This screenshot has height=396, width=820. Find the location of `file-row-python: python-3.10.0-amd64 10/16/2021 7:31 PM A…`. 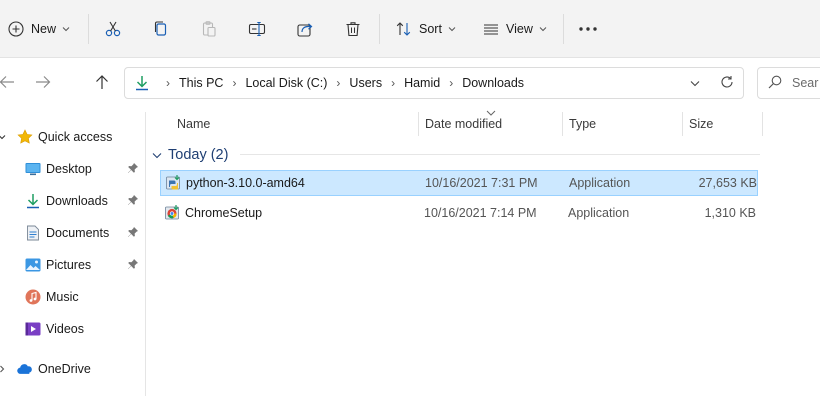

file-row-python: python-3.10.0-amd64 10/16/2021 7:31 PM A… is located at coordinates (459, 183).